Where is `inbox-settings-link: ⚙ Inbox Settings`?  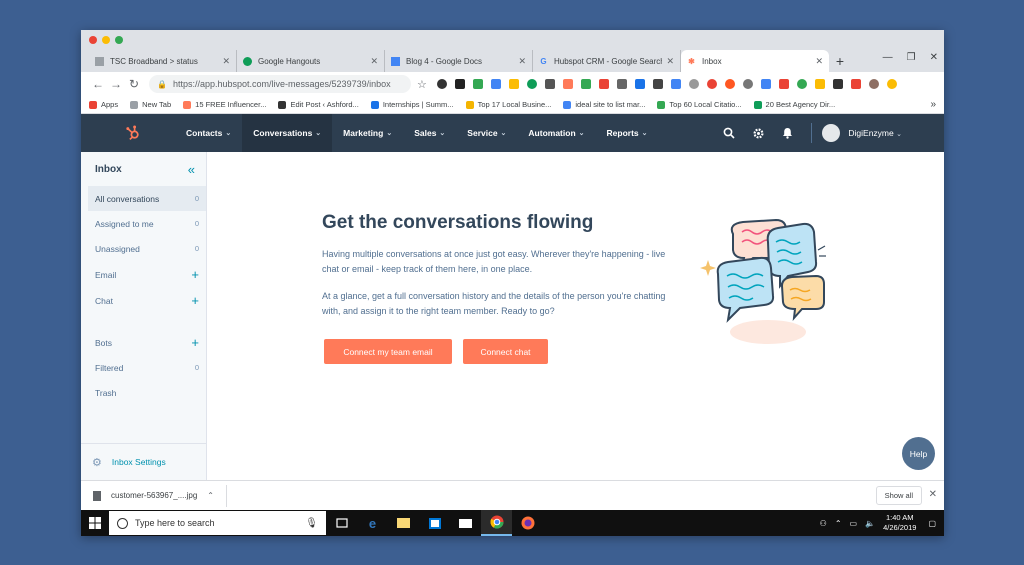 inbox-settings-link: ⚙ Inbox Settings is located at coordinates (144, 461).